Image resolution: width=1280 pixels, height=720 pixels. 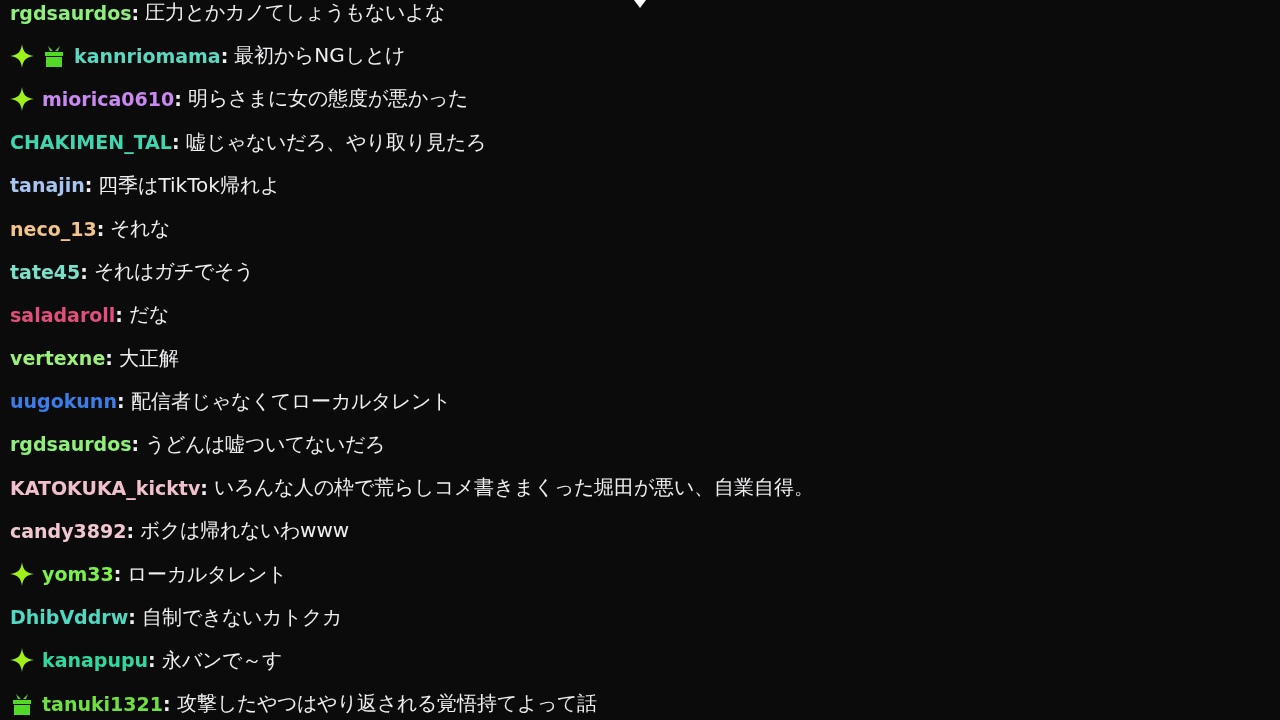 I want to click on message-text: 圧力とかカノてしょうもないよな, so click(x=295, y=13).